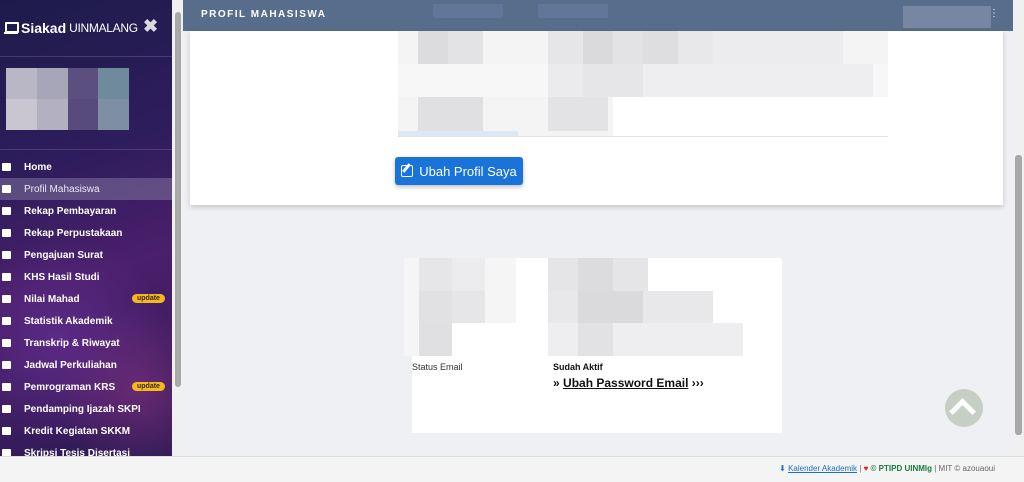  What do you see at coordinates (52, 299) in the screenshot?
I see `sidebar-item-label: Nilai Mahad` at bounding box center [52, 299].